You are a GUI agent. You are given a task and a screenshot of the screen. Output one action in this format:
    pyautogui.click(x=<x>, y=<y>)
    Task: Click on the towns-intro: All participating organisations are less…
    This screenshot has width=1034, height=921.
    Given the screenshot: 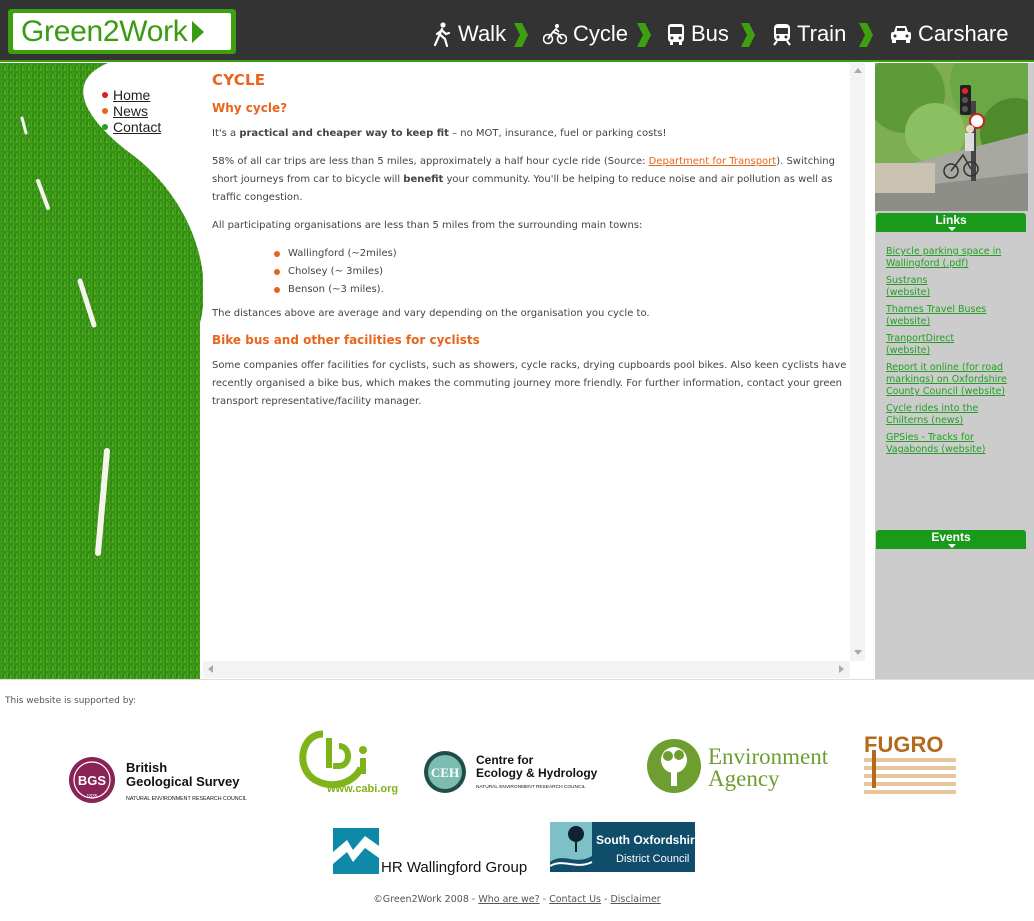 What is the action you would take?
    pyautogui.click(x=427, y=225)
    